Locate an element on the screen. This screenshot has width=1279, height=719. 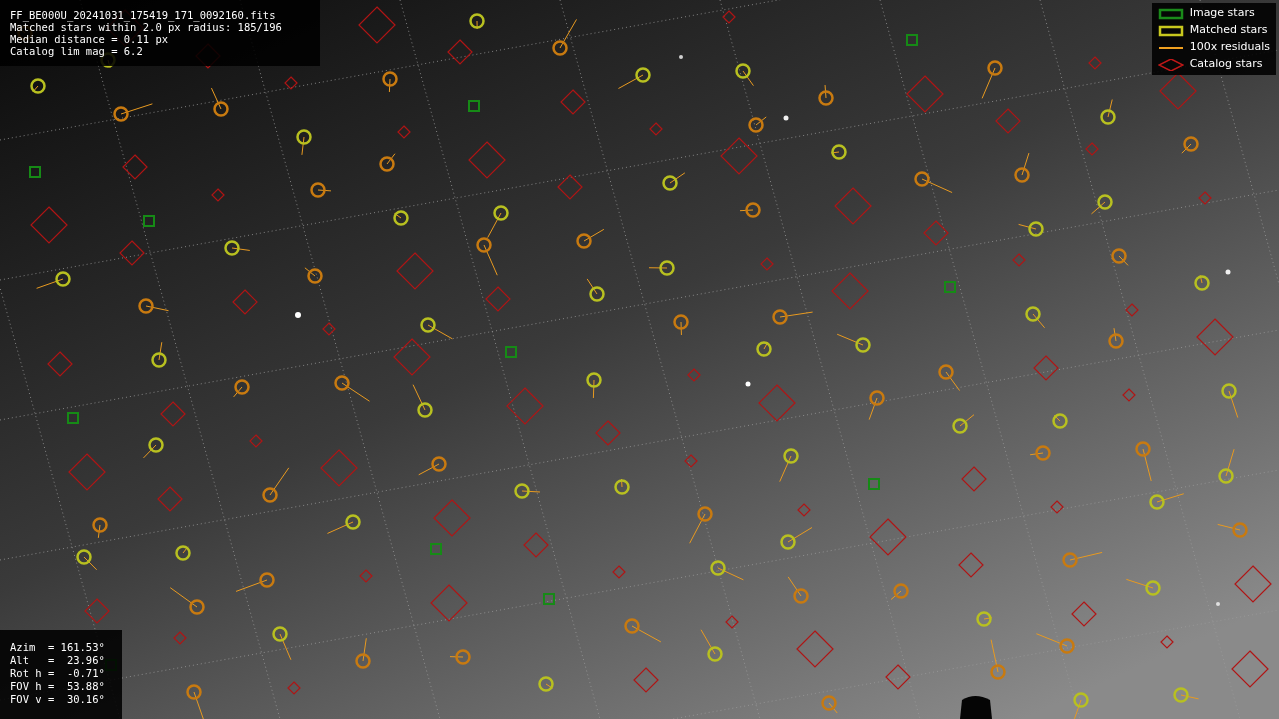
legend-label: 100x residuals is located at coordinates (1229, 47).